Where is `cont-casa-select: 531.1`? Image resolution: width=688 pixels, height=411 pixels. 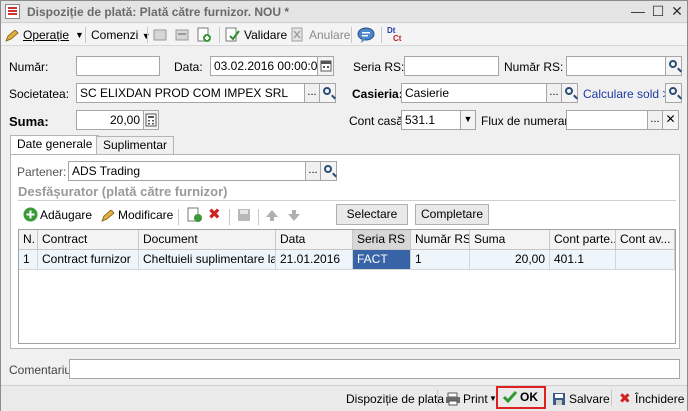 cont-casa-select: 531.1 is located at coordinates (431, 120).